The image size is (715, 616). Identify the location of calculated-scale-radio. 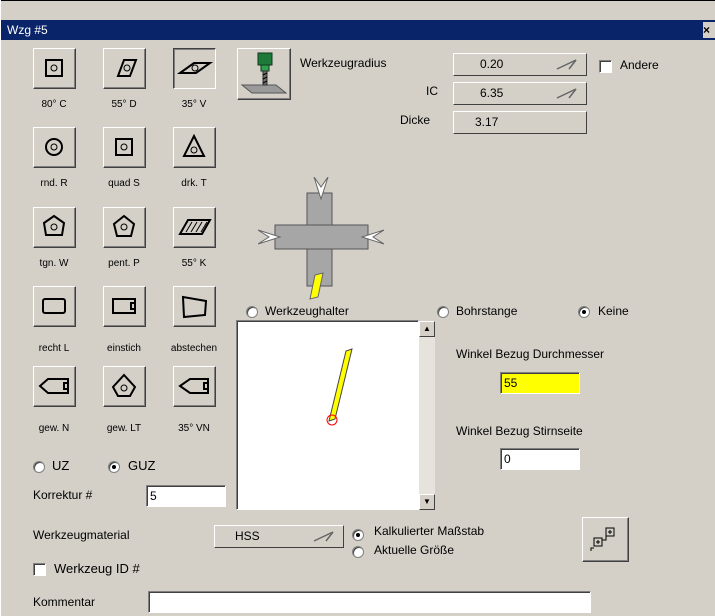
(358, 535).